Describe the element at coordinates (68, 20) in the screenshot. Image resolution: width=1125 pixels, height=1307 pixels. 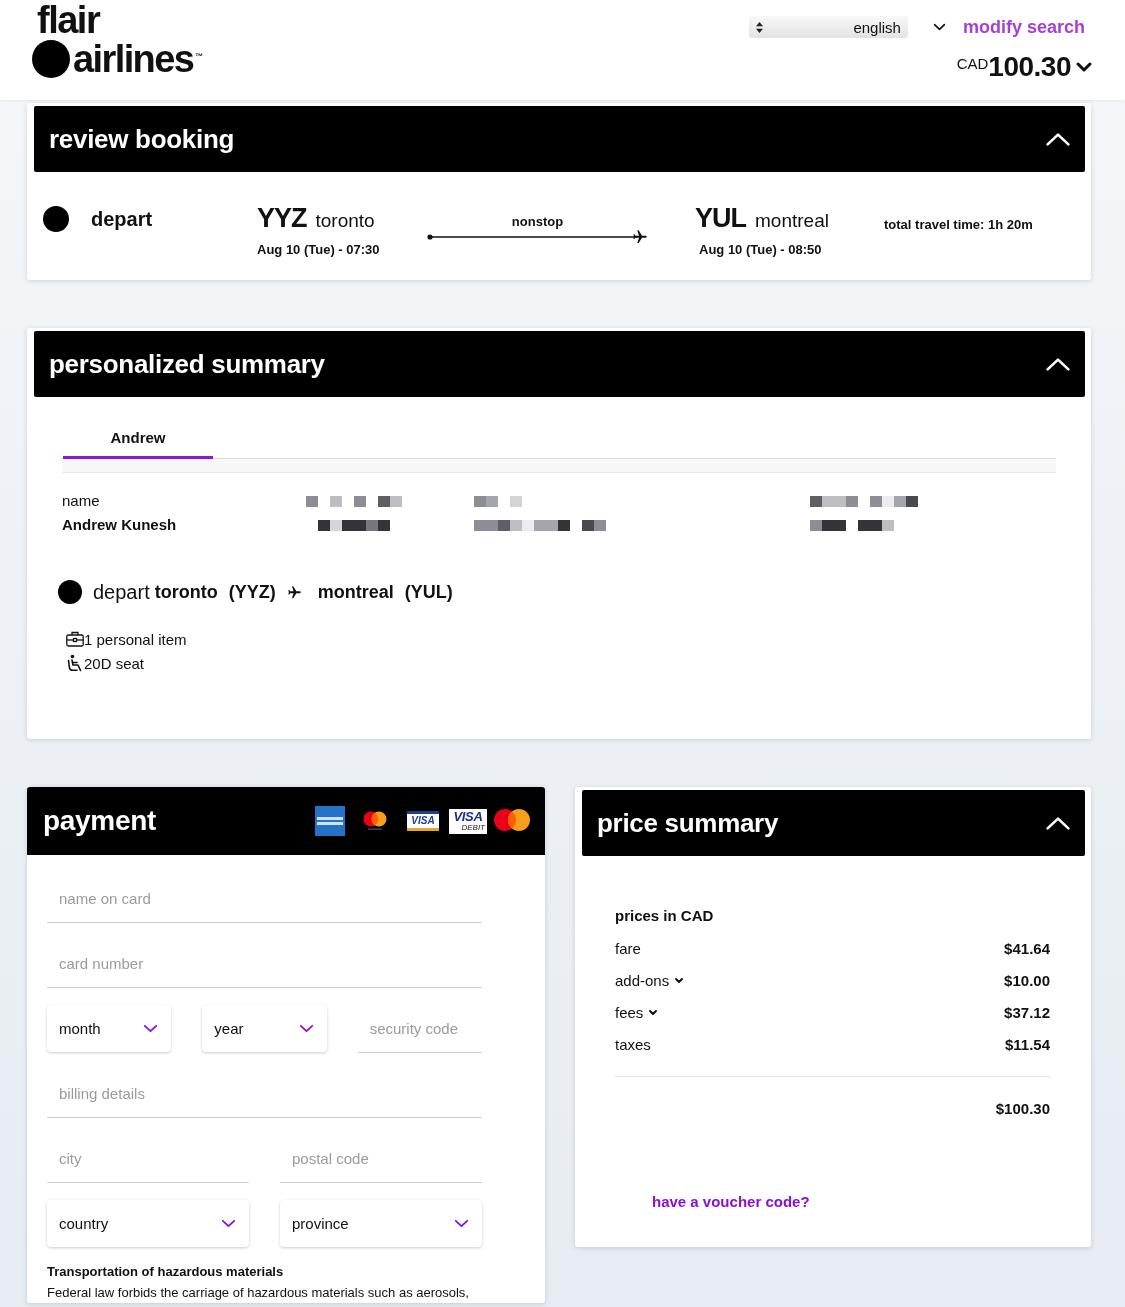
I see `logo-text: flair` at that location.